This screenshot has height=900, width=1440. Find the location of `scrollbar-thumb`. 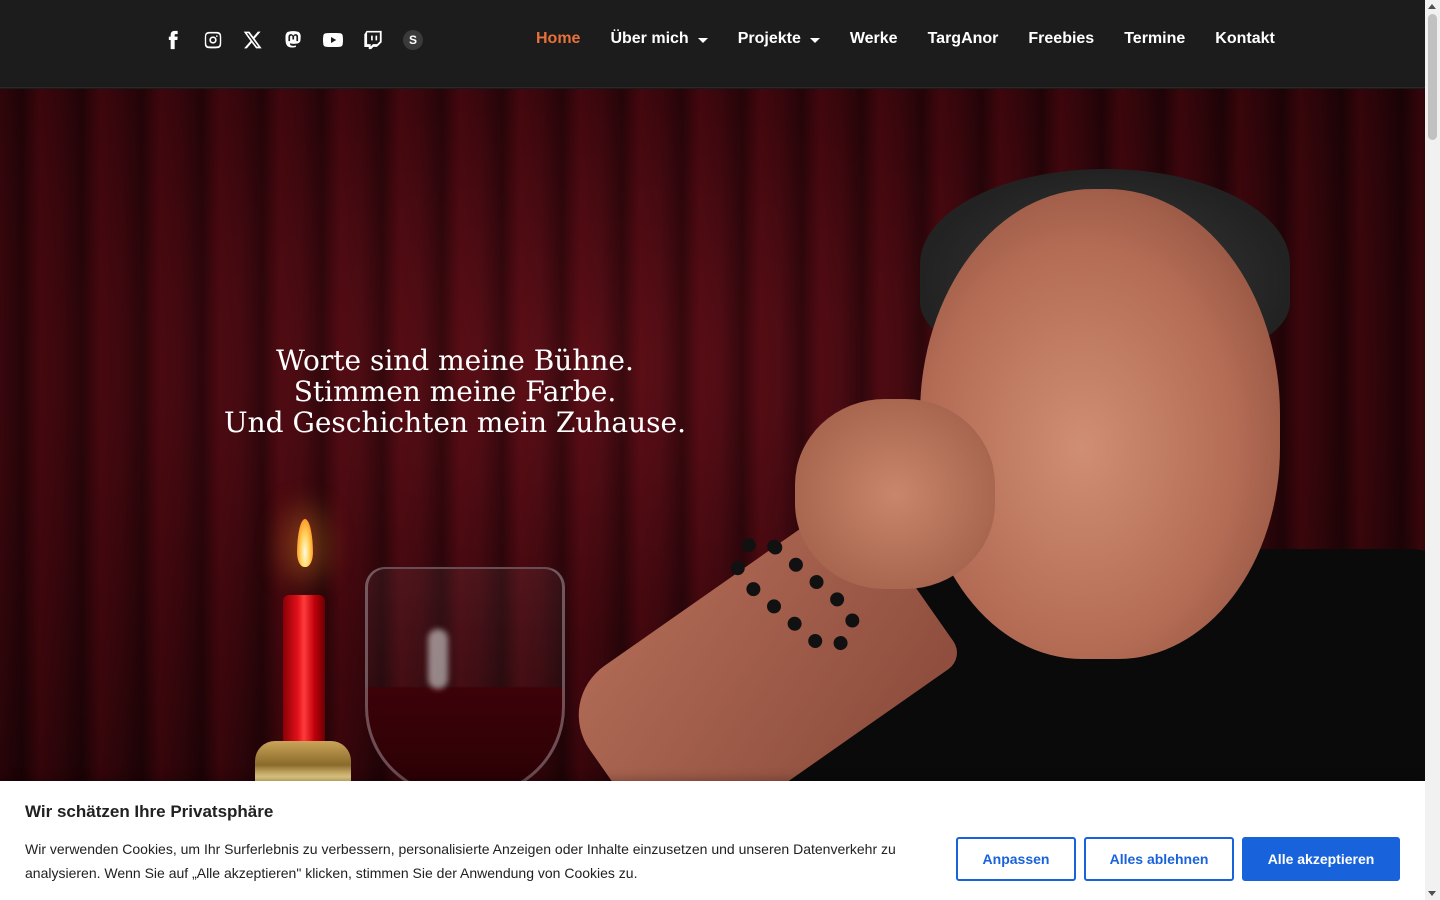

scrollbar-thumb is located at coordinates (1432, 77).